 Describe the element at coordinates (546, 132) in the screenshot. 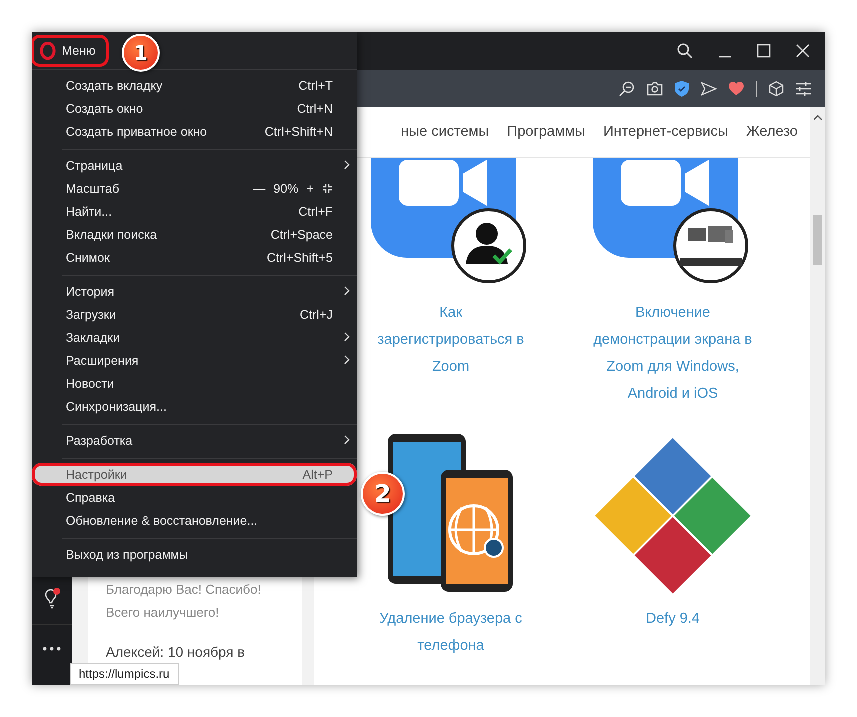

I see `nav-link: Программы` at that location.